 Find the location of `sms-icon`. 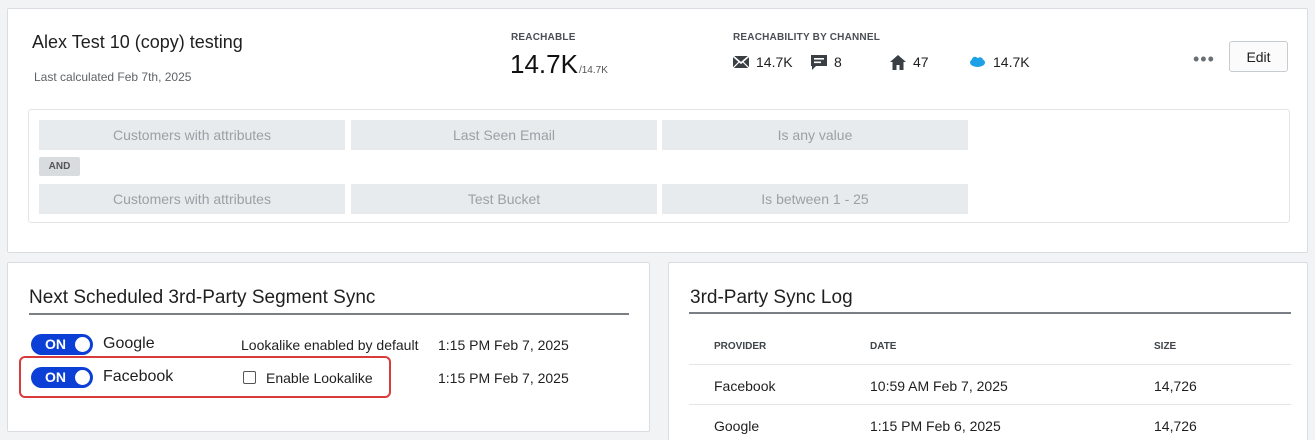

sms-icon is located at coordinates (819, 62).